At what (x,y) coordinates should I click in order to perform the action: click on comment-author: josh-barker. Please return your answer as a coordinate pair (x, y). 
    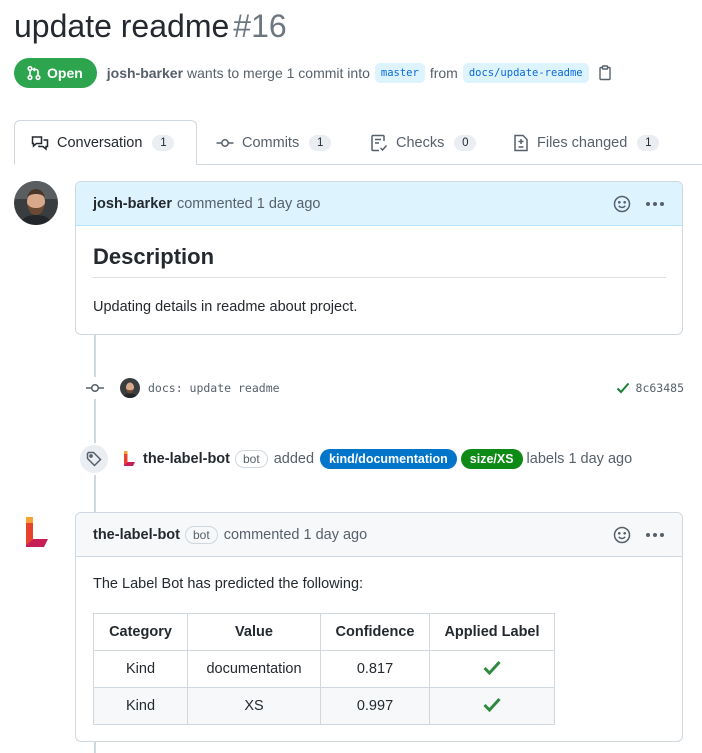
    Looking at the image, I should click on (132, 204).